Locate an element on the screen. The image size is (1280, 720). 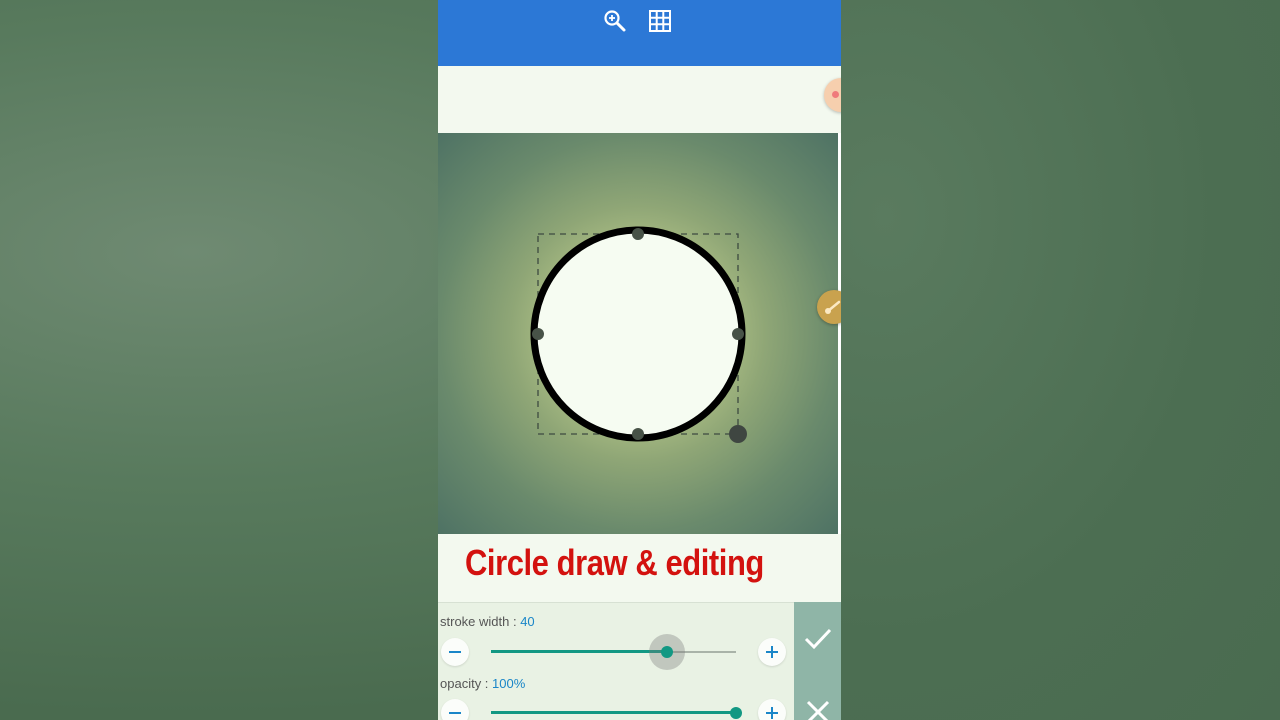
opacity-increase-button is located at coordinates (772, 709).